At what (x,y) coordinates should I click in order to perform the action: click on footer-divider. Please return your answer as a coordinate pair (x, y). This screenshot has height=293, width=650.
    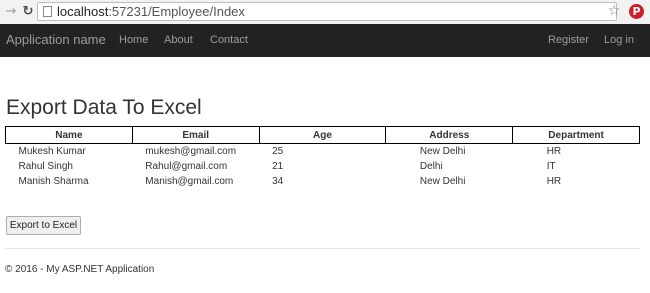
    Looking at the image, I should click on (322, 248).